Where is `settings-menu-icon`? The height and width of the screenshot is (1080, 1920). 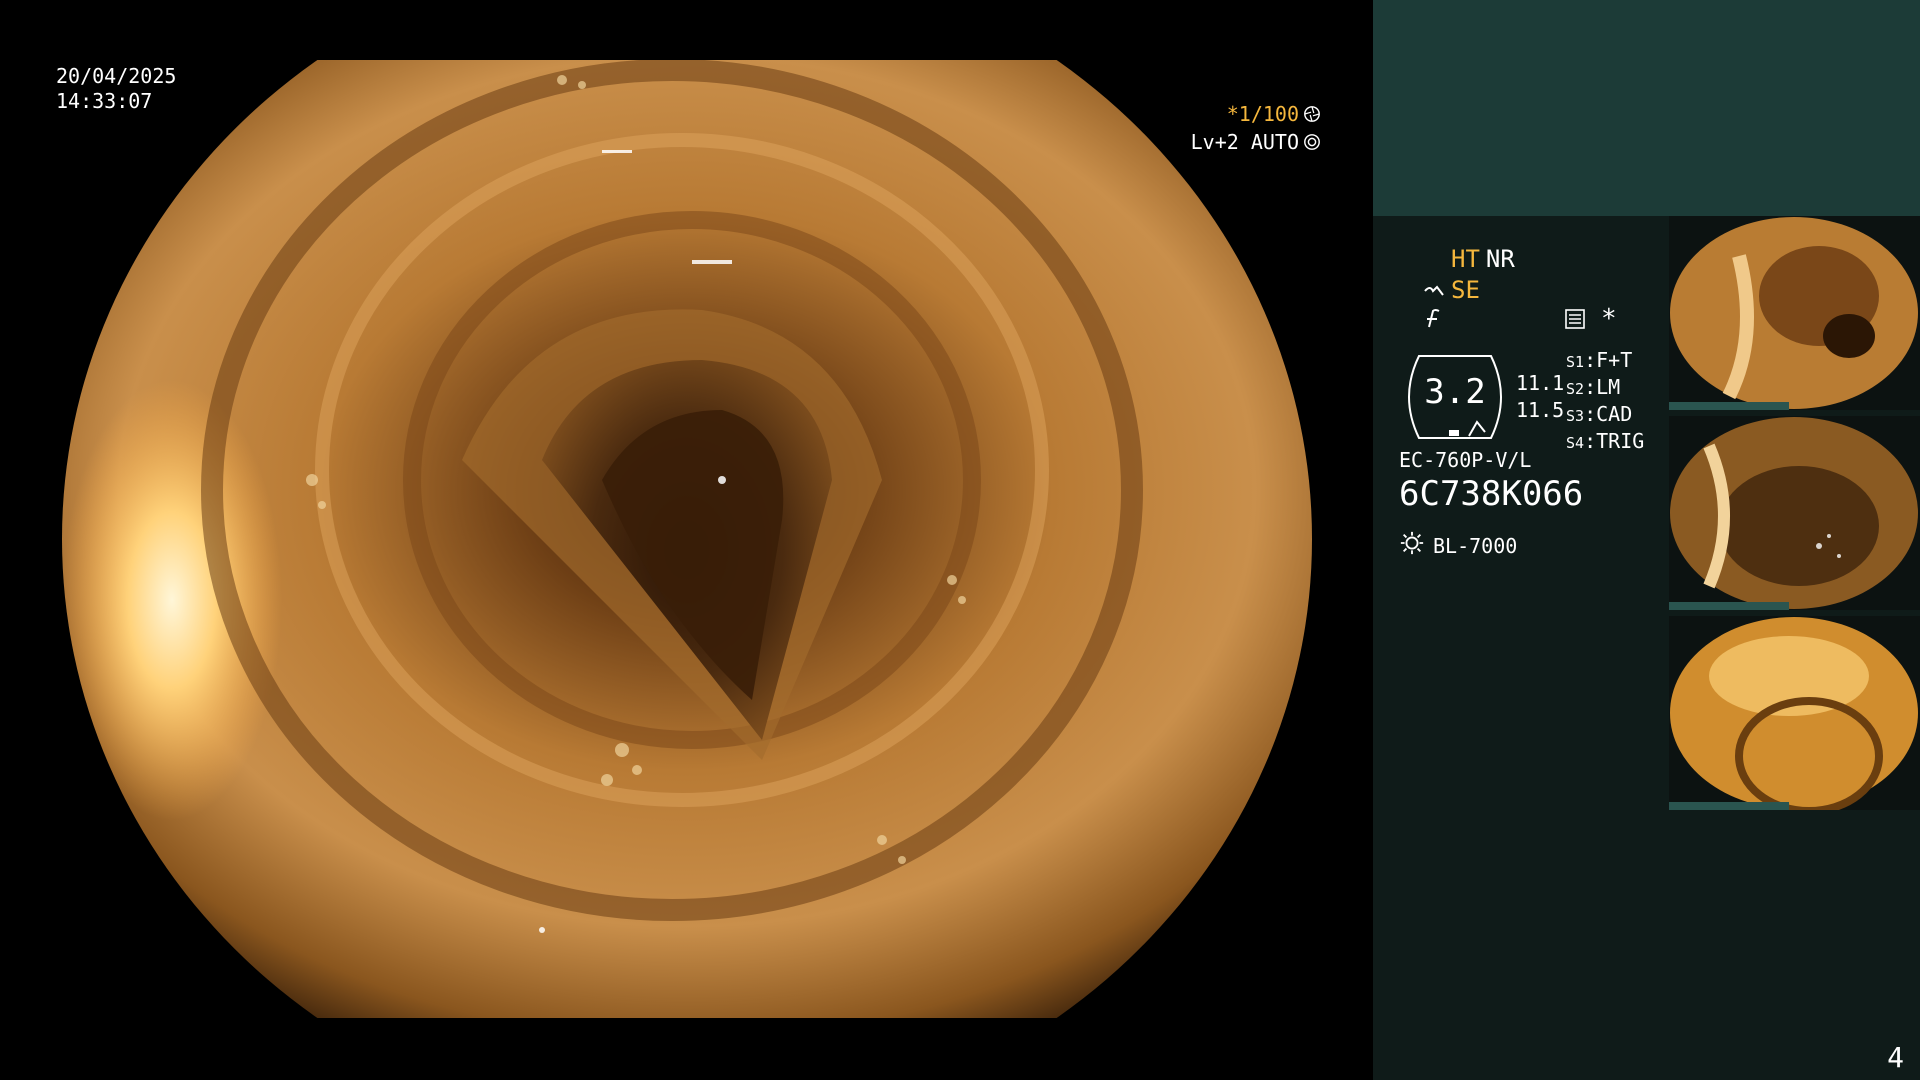 settings-menu-icon is located at coordinates (1575, 319).